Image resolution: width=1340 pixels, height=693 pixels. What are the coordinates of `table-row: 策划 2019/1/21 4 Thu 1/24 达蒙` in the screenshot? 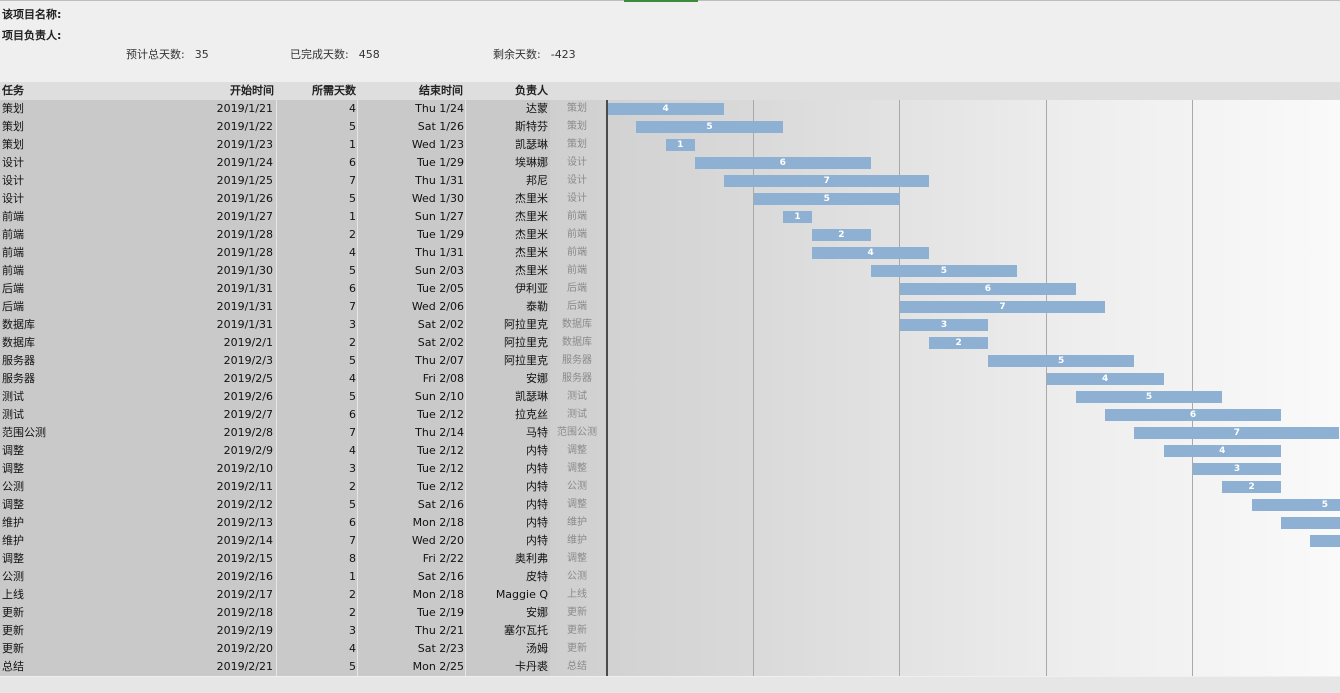 It's located at (275, 109).